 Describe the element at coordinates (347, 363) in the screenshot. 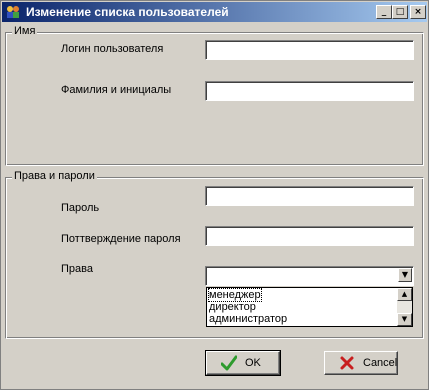

I see `cancel-x-icon` at that location.